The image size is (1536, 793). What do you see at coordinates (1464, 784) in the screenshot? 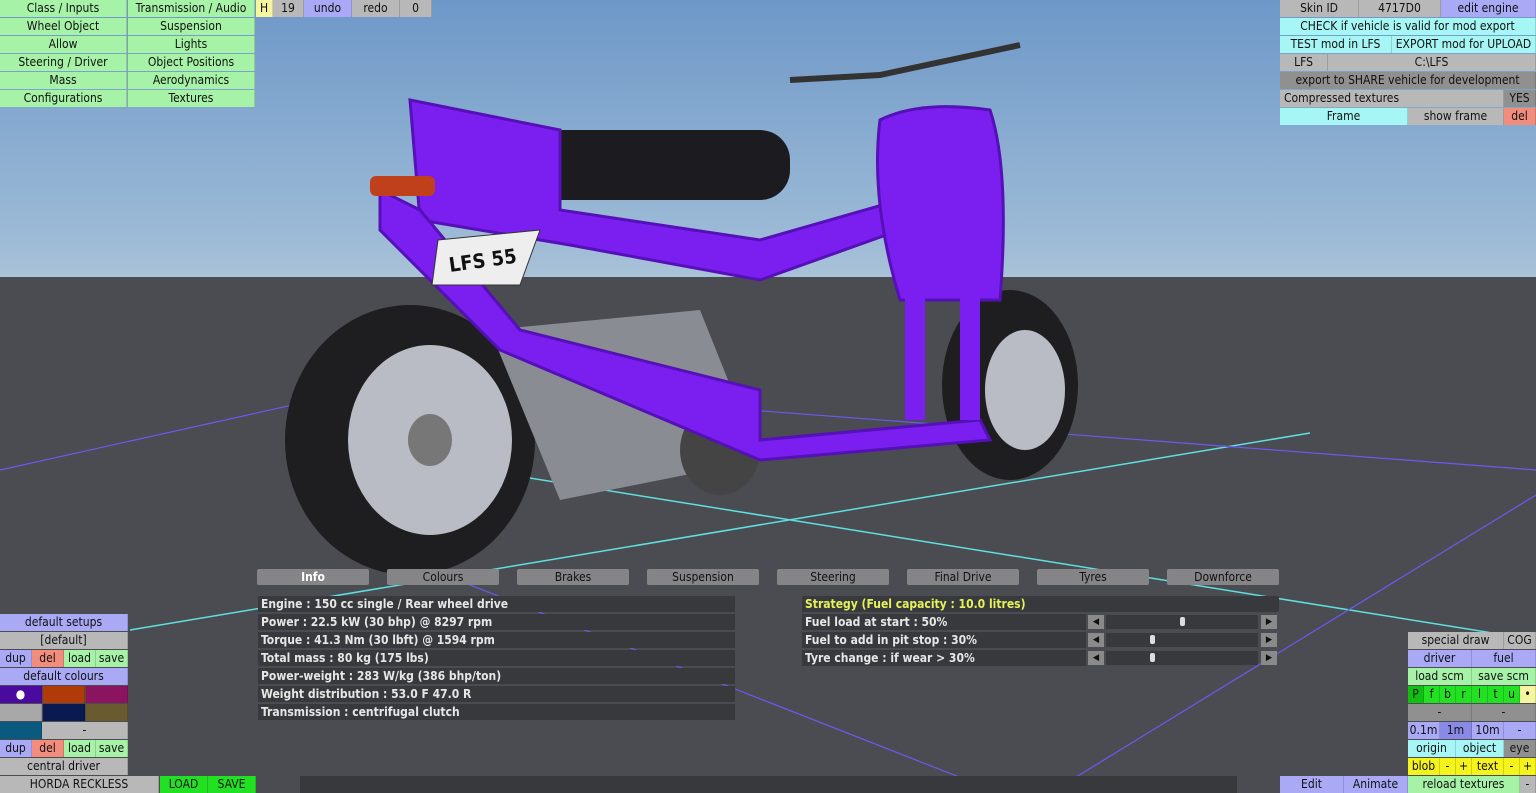
I see `reload-textures-button: reload textures` at bounding box center [1464, 784].